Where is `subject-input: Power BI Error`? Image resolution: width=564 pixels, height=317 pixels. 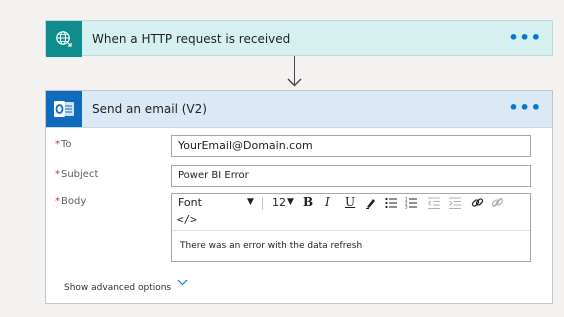
subject-input: Power BI Error is located at coordinates (351, 176).